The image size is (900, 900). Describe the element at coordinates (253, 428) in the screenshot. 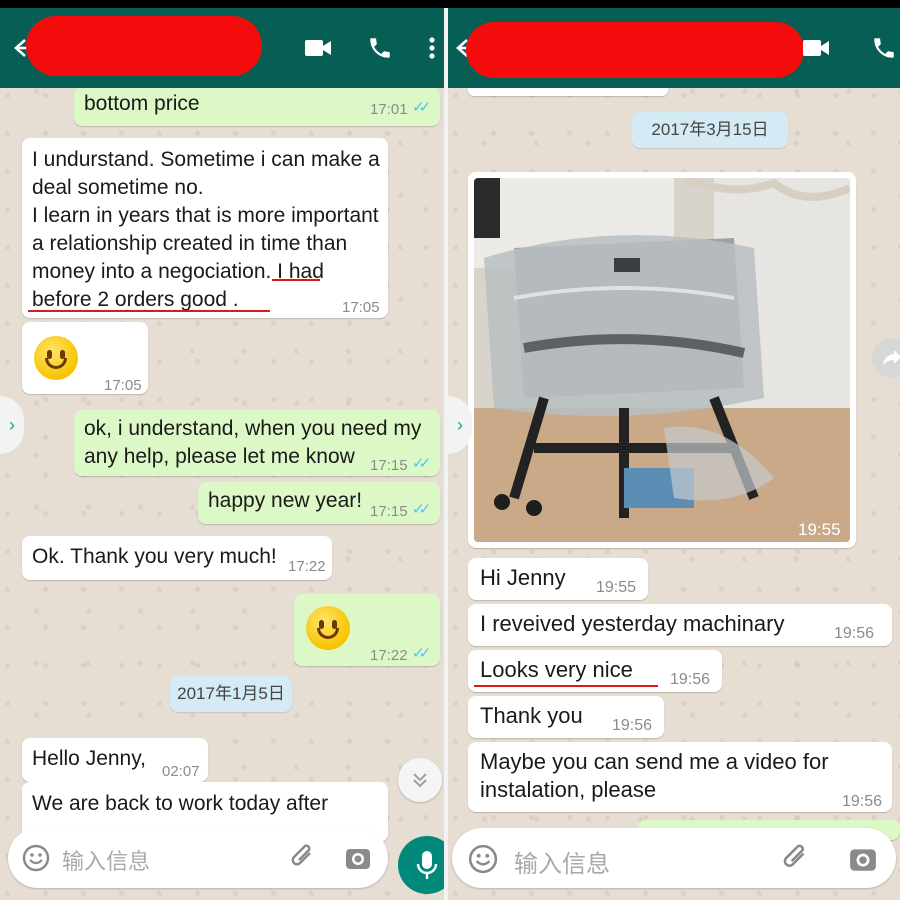

I see `message-line: ok, i understand, when you need my` at that location.